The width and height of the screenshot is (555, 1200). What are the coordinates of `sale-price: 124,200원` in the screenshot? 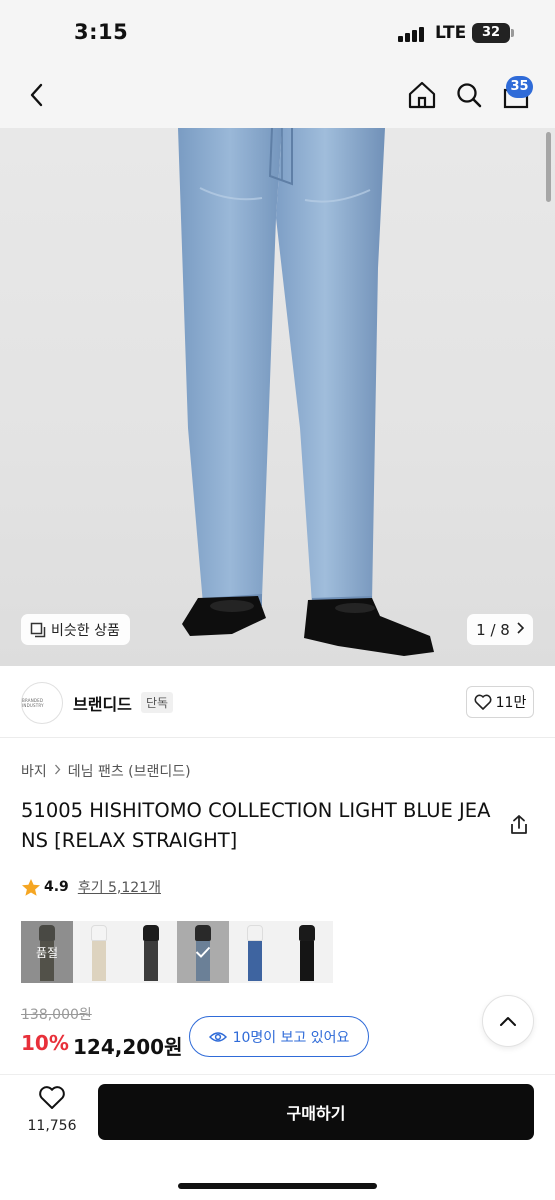 It's located at (128, 1047).